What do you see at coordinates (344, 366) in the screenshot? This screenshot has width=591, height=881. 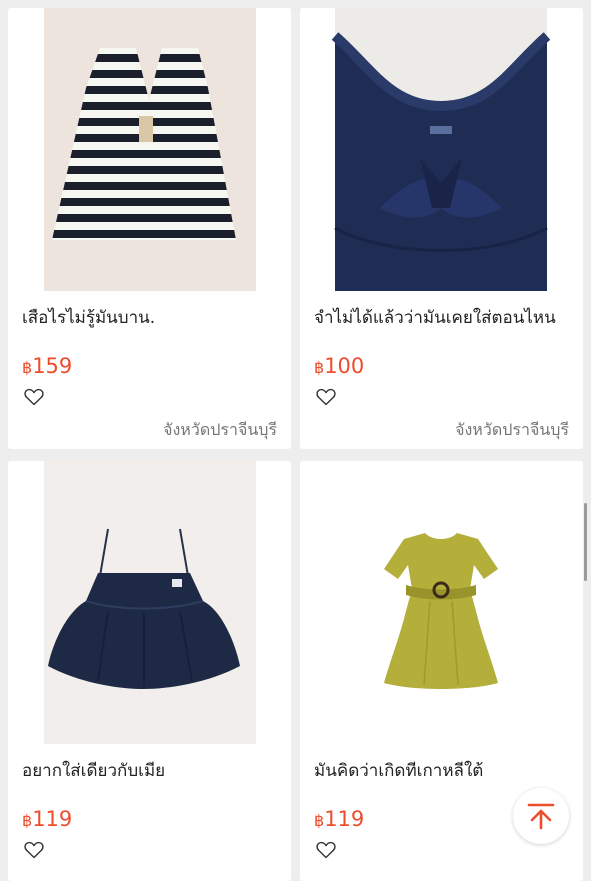 I see `price-value: 100` at bounding box center [344, 366].